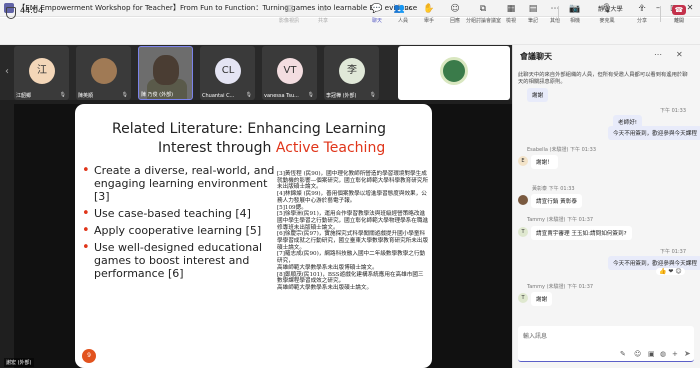  I want to click on add-icon: +, so click(675, 354).